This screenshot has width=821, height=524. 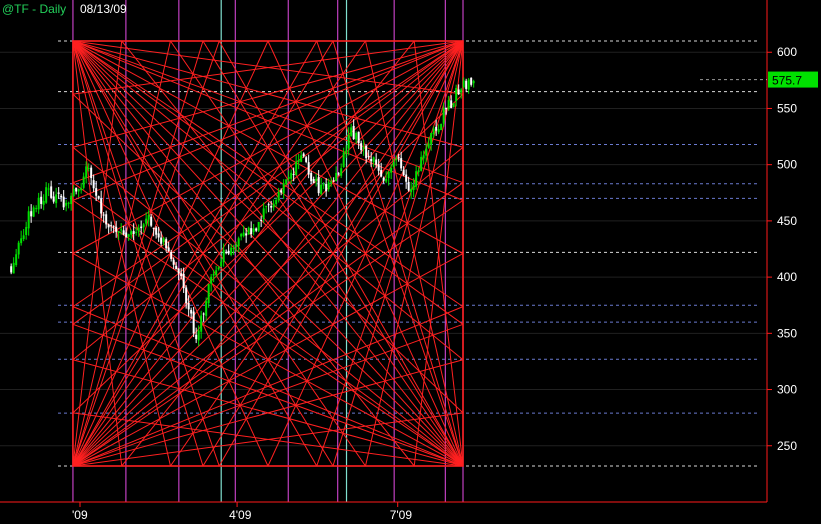 I want to click on y-tick-label: 400, so click(x=787, y=277).